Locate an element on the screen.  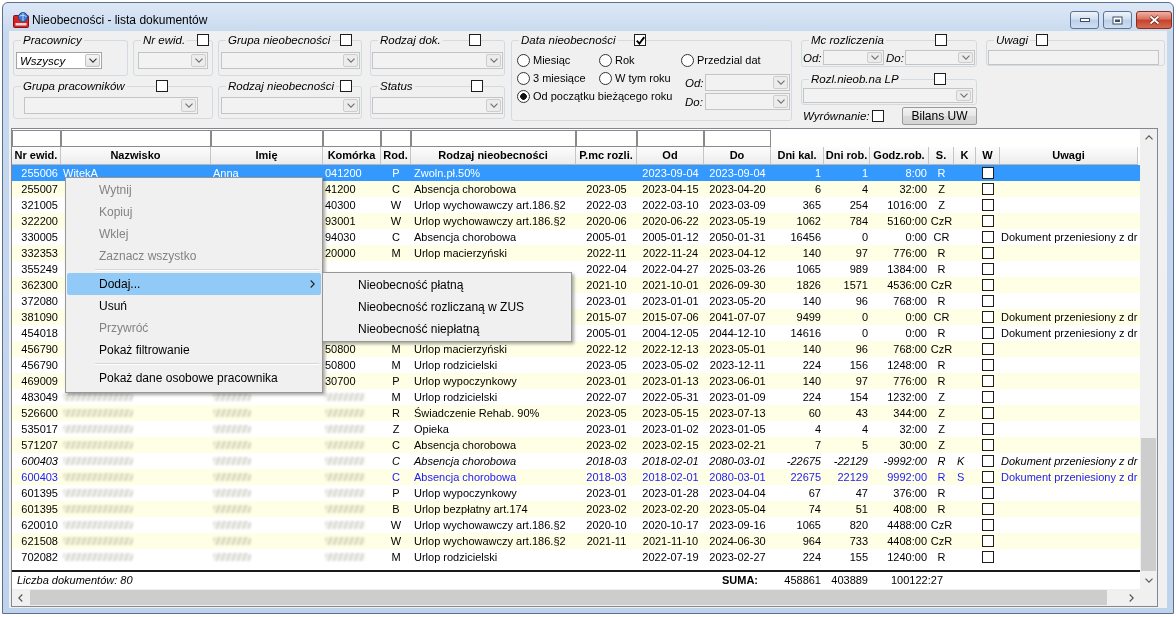
menu-item: Pokaż dane osobowe pracownika is located at coordinates (194, 378).